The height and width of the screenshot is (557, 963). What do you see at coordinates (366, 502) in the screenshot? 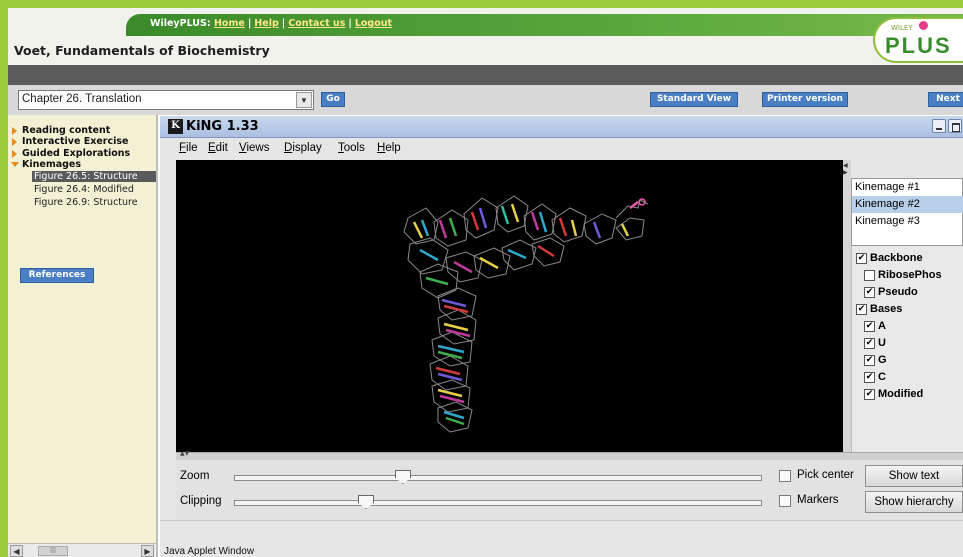
I see `clipping-slider-thumb` at bounding box center [366, 502].